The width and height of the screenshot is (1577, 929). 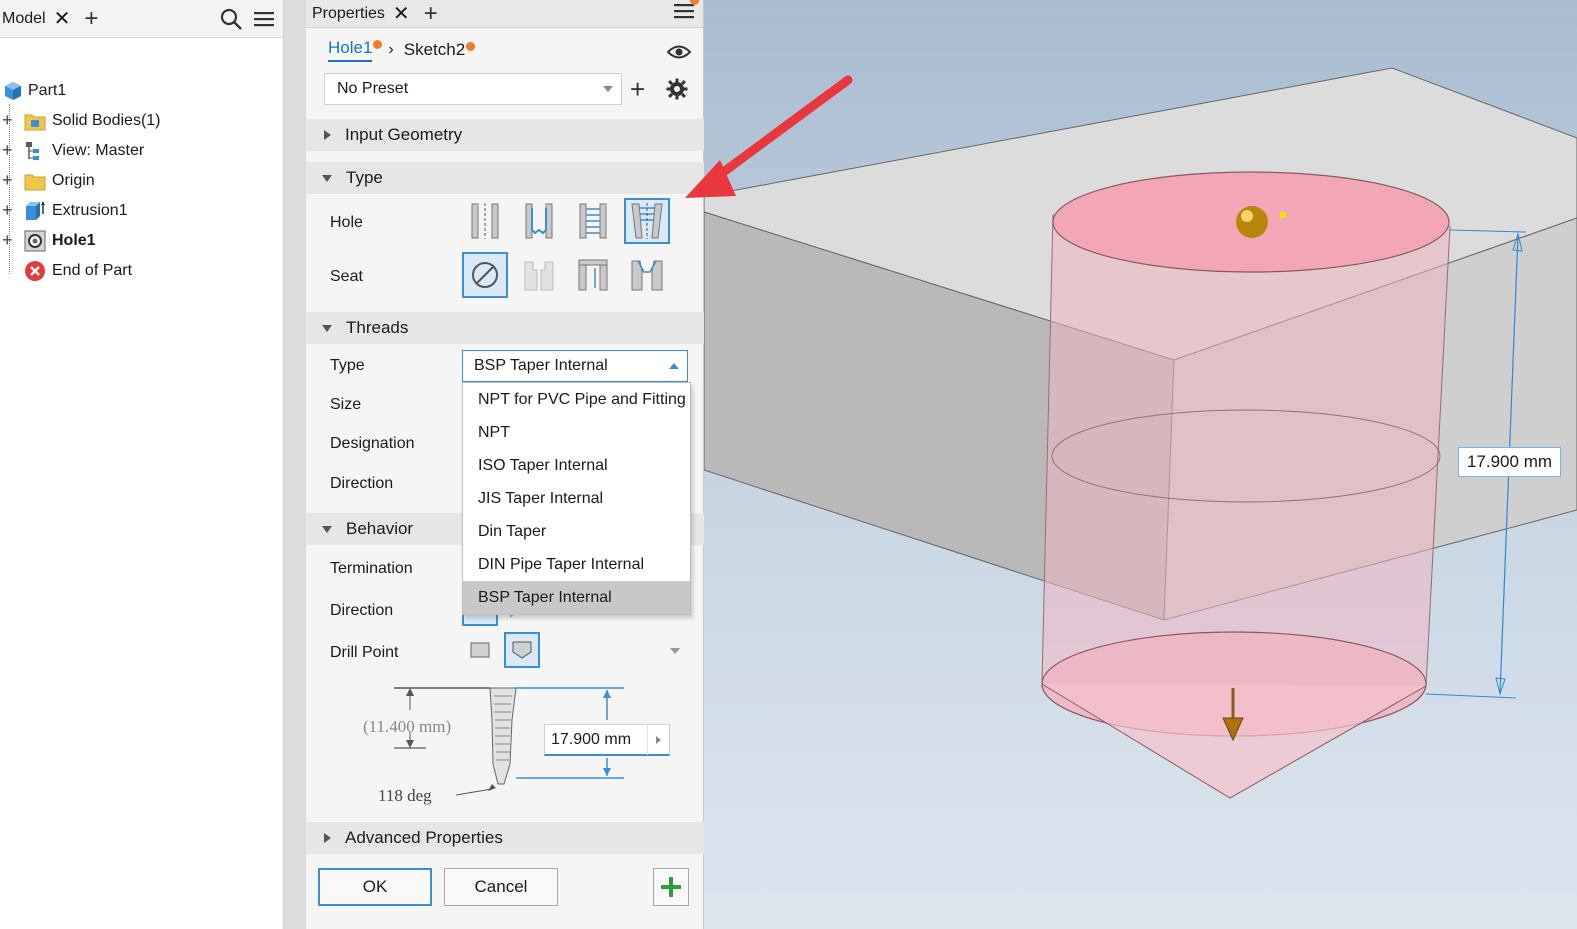 I want to click on angle-drill-point-button, so click(x=522, y=650).